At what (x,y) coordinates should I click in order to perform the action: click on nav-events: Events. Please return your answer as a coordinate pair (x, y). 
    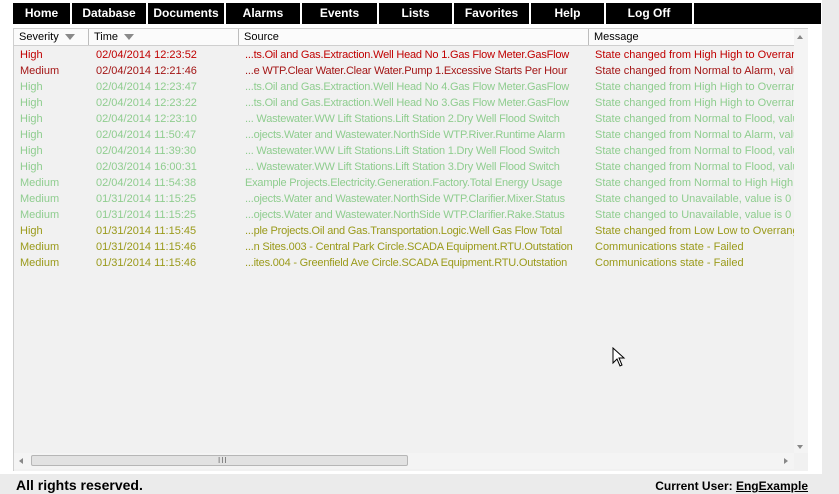
    Looking at the image, I should click on (340, 13).